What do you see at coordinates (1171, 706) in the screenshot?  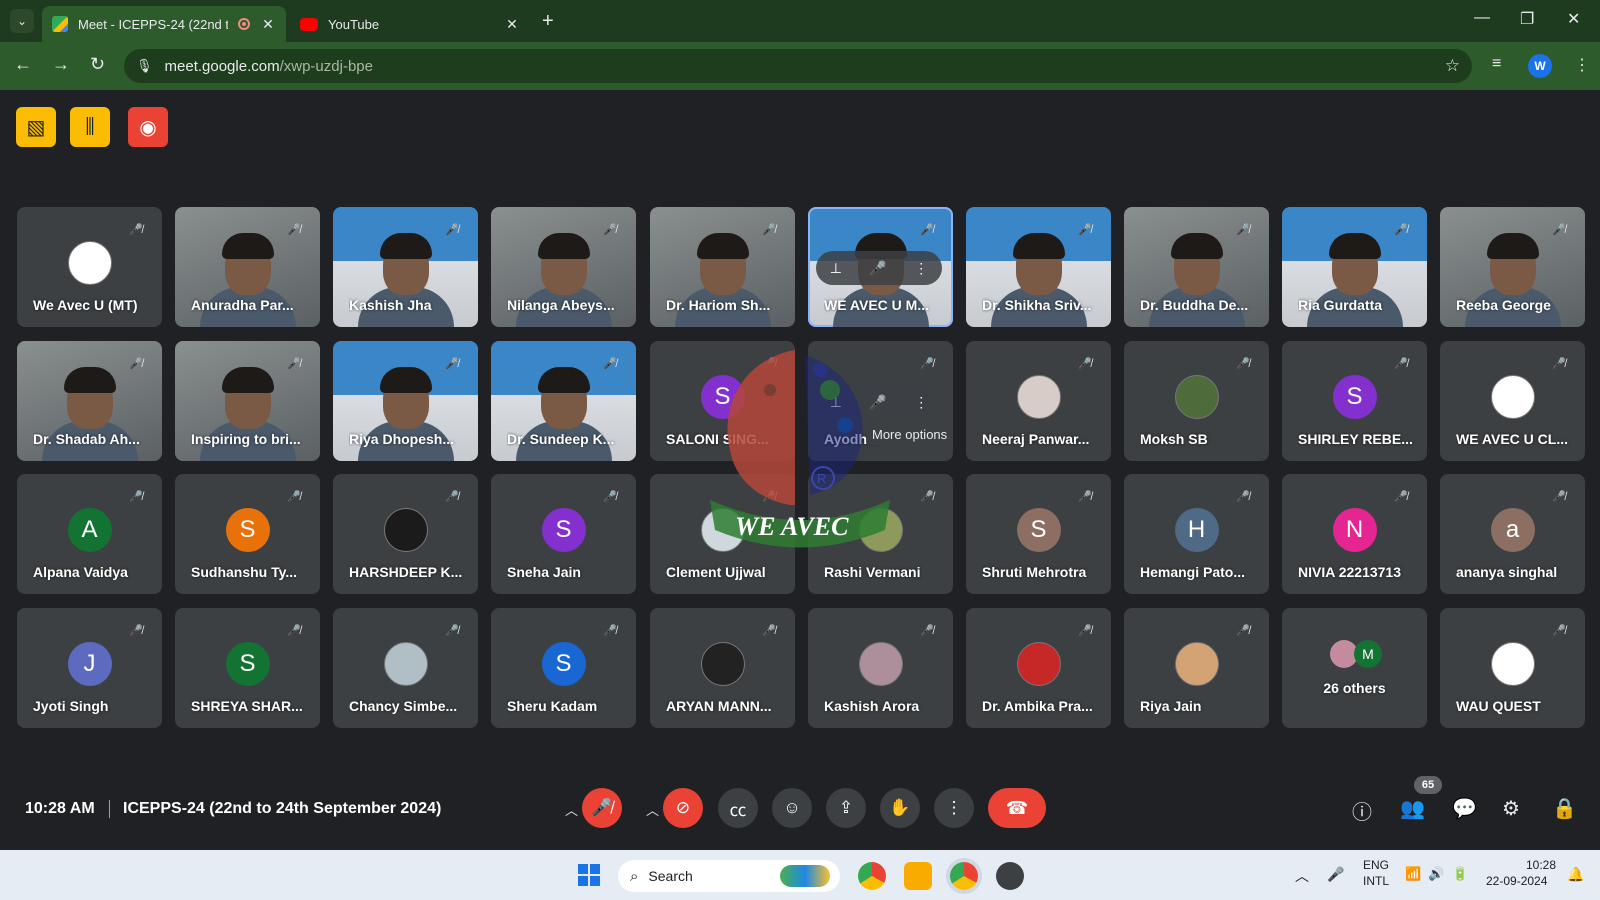 I see `participant-name: Riya Jain` at bounding box center [1171, 706].